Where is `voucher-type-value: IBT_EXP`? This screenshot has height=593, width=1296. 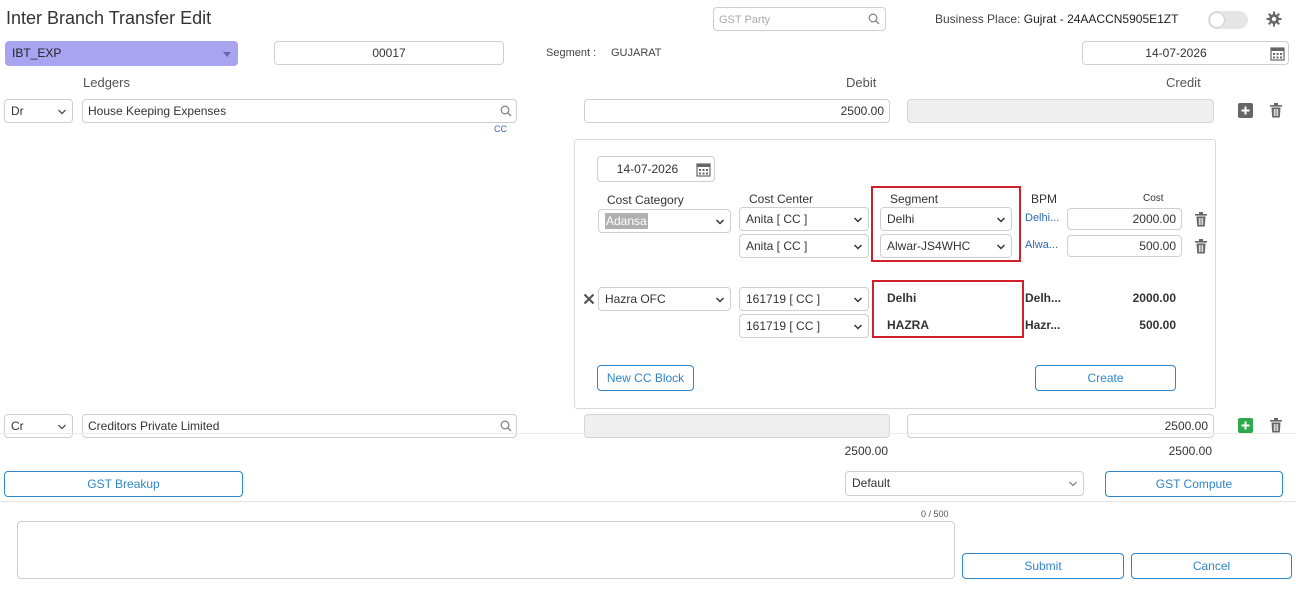
voucher-type-value: IBT_EXP is located at coordinates (37, 53).